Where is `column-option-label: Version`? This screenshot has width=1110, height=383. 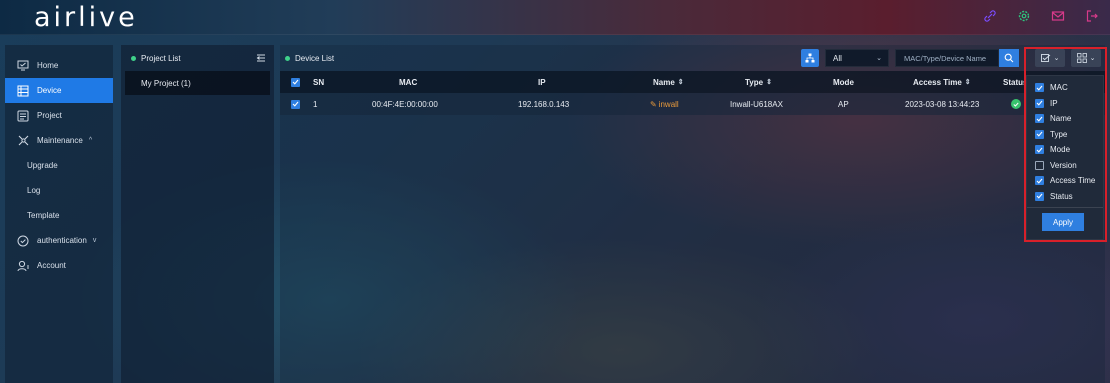
column-option-label: Version is located at coordinates (1063, 165).